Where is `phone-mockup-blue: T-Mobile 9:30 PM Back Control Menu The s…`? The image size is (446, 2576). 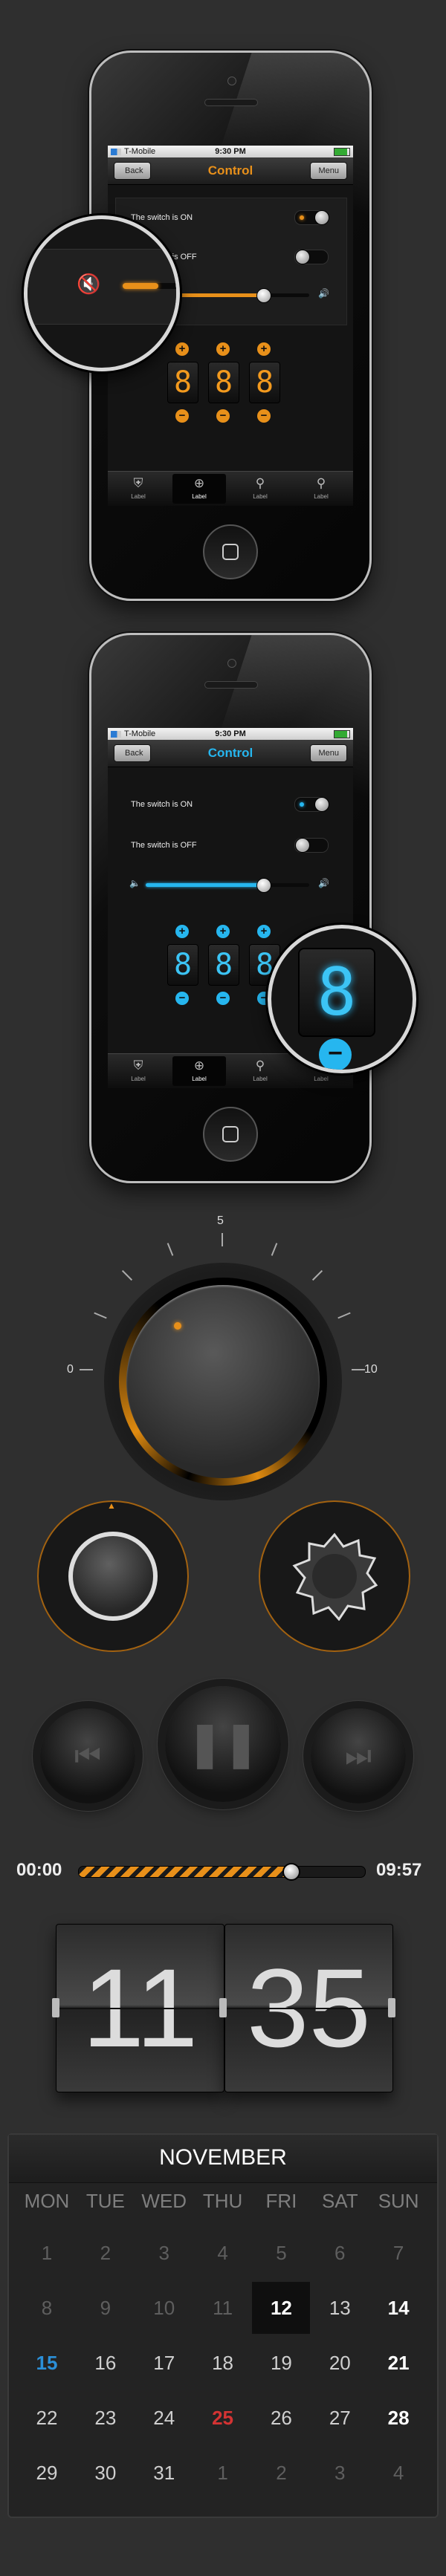
phone-mockup-blue: T-Mobile 9:30 PM Back Control Menu The s… is located at coordinates (230, 908).